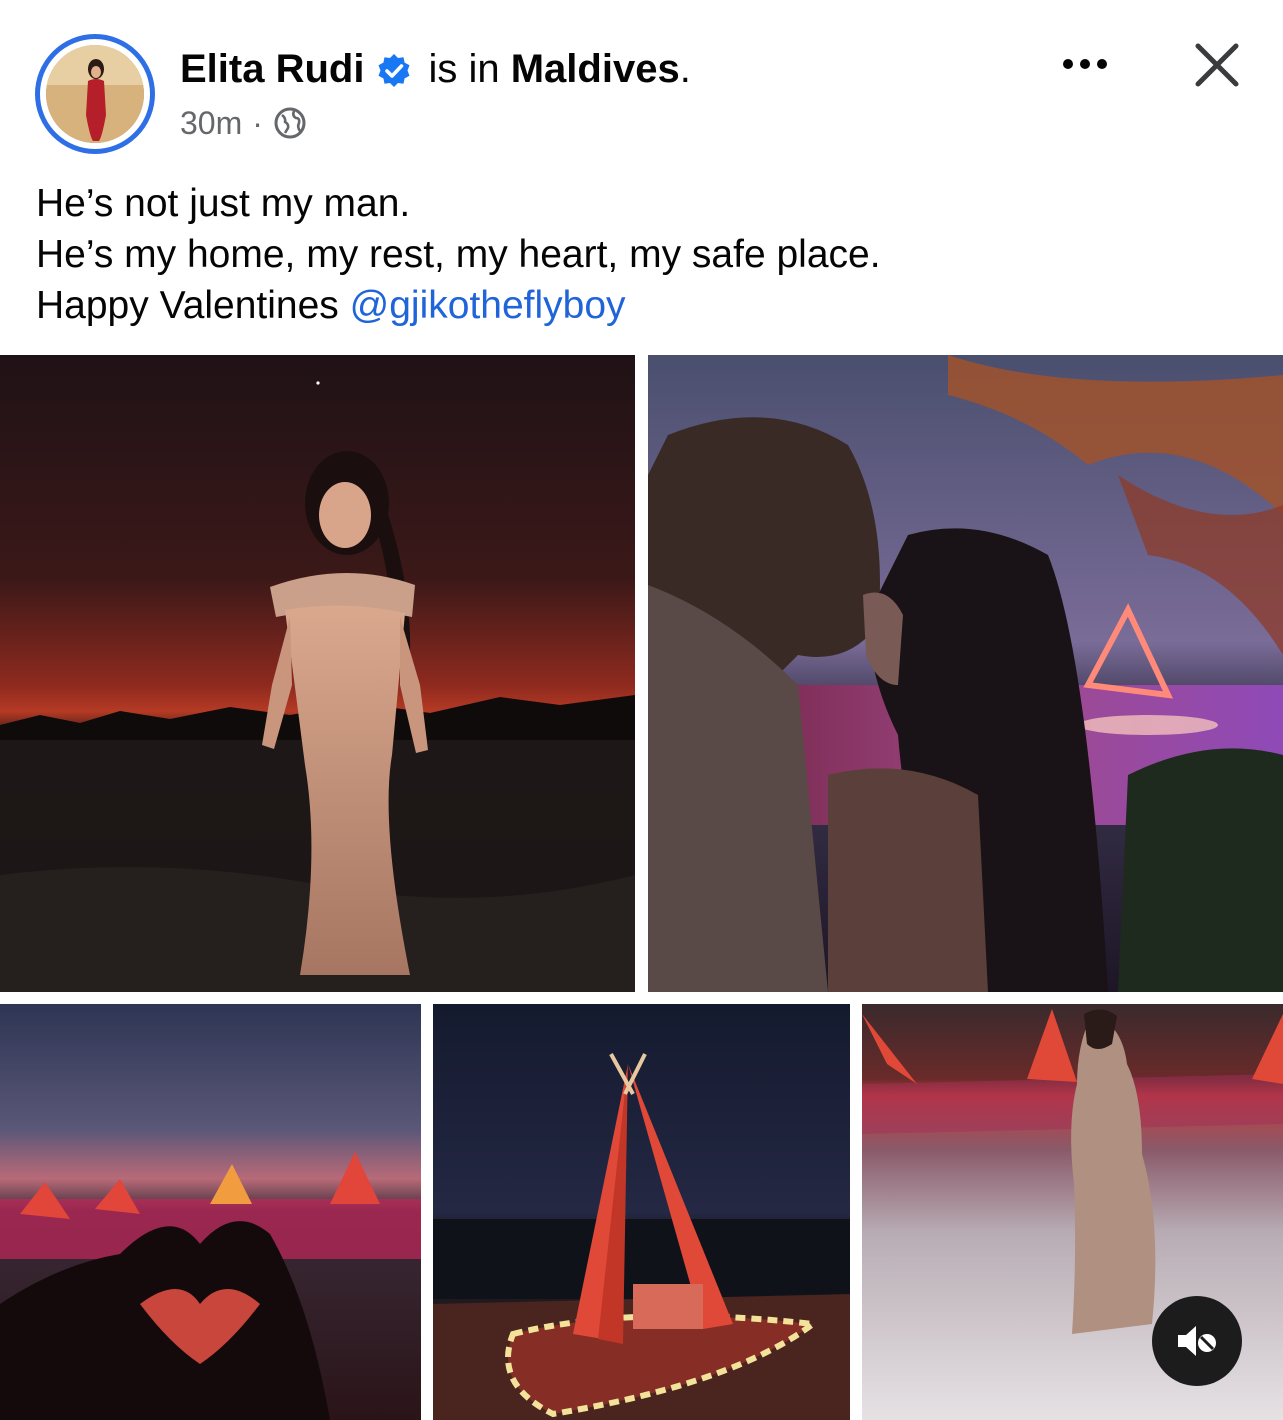  I want to click on verified-badge-icon, so click(394, 69).